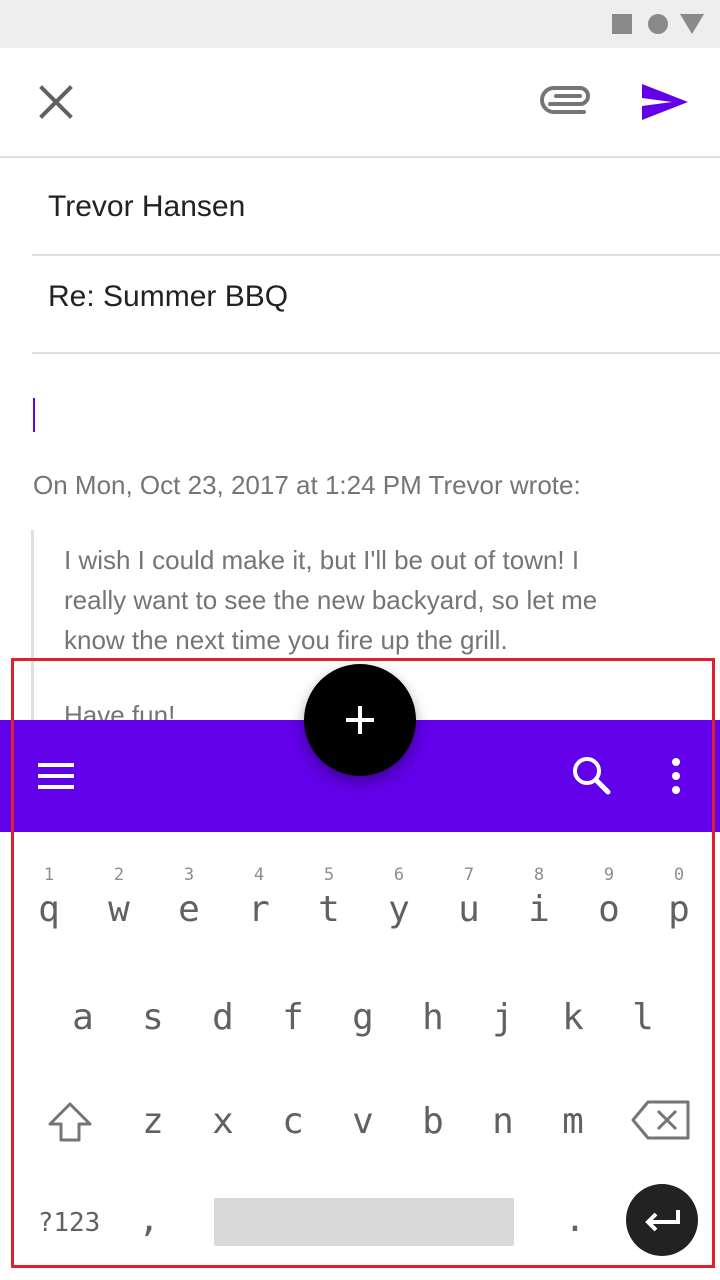 The height and width of the screenshot is (1280, 720). Describe the element at coordinates (565, 100) in the screenshot. I see `paperclip-icon` at that location.